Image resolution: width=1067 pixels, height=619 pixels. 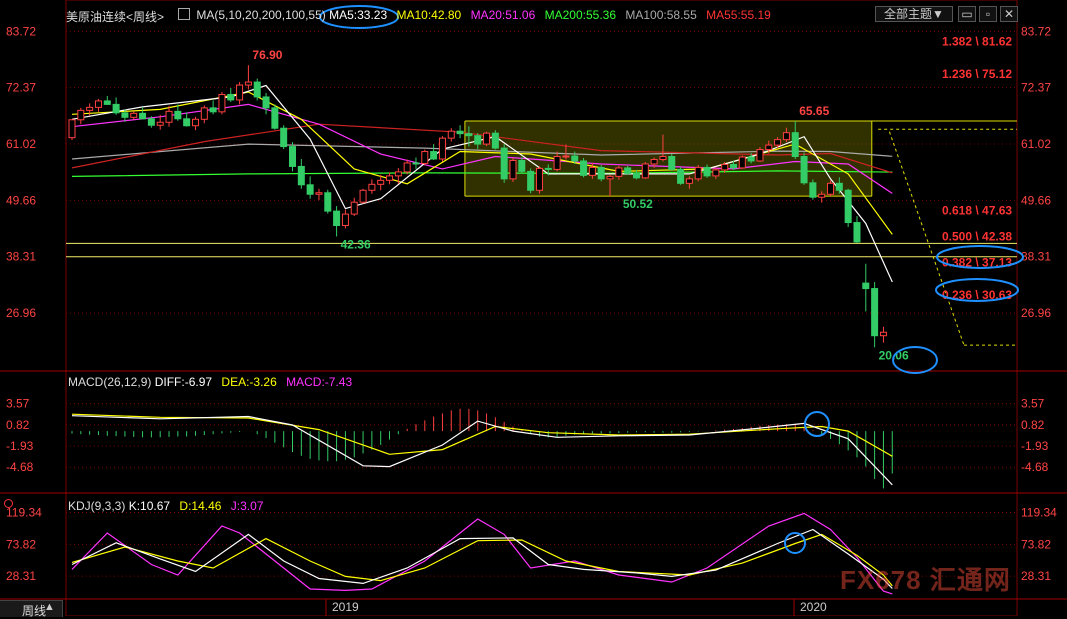 I want to click on macd-ytick-left: 3.57, so click(x=18, y=404).